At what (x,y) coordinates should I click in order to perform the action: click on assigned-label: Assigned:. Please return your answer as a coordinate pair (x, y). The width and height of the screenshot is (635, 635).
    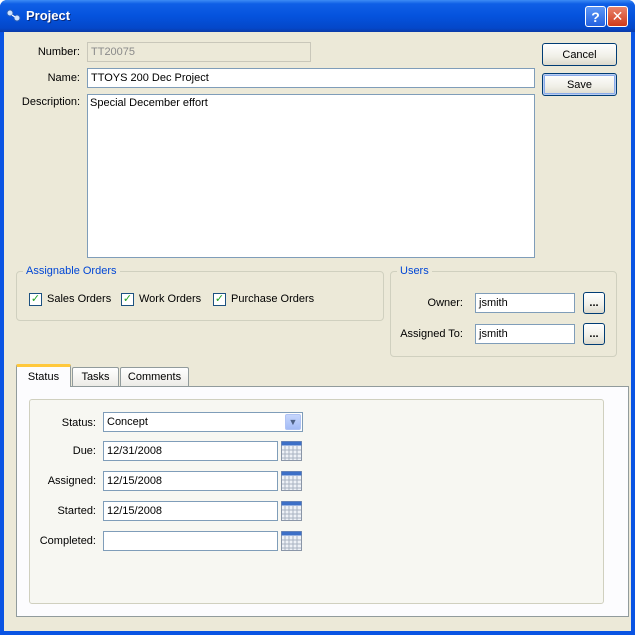
    Looking at the image, I should click on (71, 481).